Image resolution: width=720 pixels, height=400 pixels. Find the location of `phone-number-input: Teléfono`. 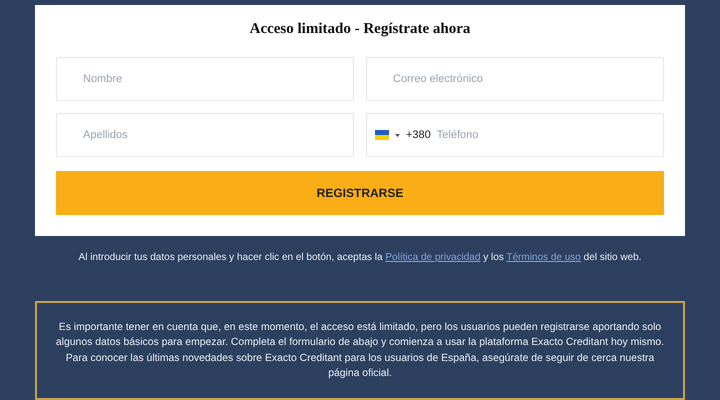

phone-number-input: Teléfono is located at coordinates (549, 135).